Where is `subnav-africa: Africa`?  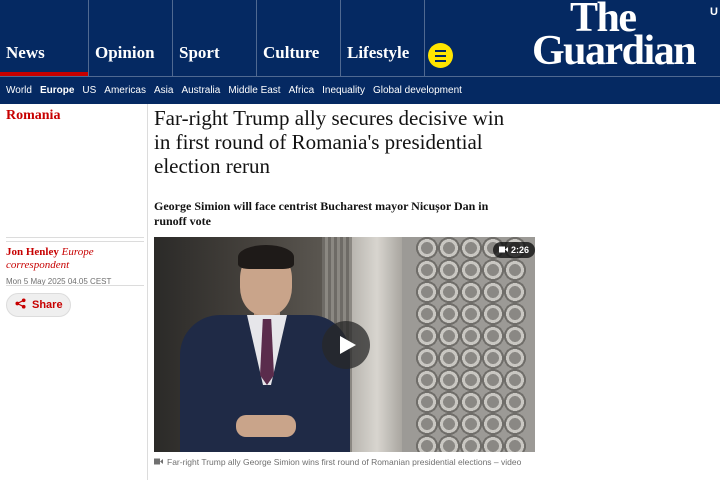
subnav-africa: Africa is located at coordinates (302, 90).